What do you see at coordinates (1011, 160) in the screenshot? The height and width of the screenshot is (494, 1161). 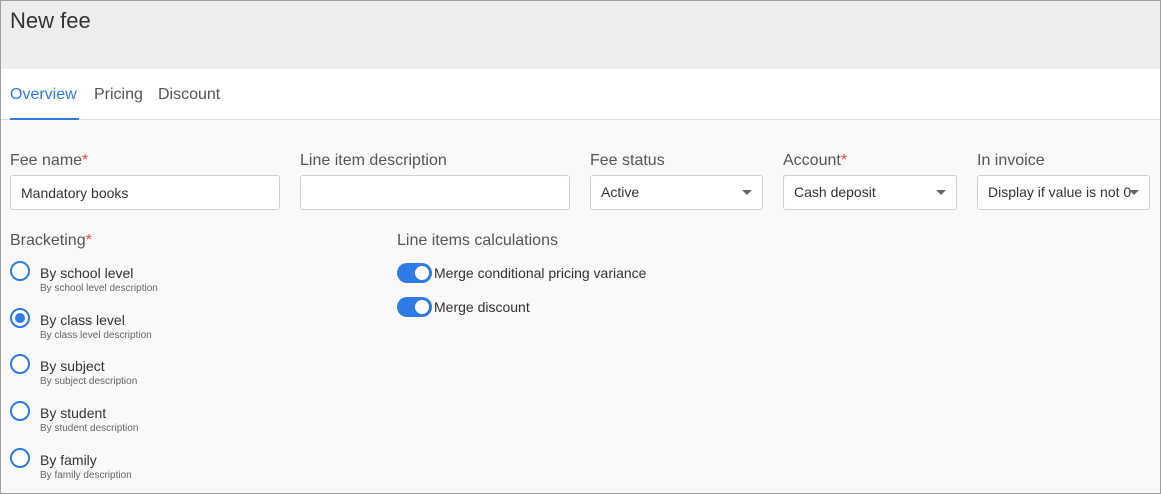 I see `in-invoice-label: In invoice` at bounding box center [1011, 160].